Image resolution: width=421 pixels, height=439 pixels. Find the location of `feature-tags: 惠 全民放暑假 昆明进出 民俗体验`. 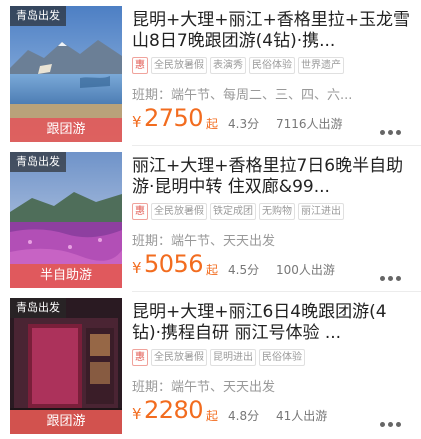

feature-tags: 惠 全民放暑假 昆明进出 民俗体验 is located at coordinates (271, 358).